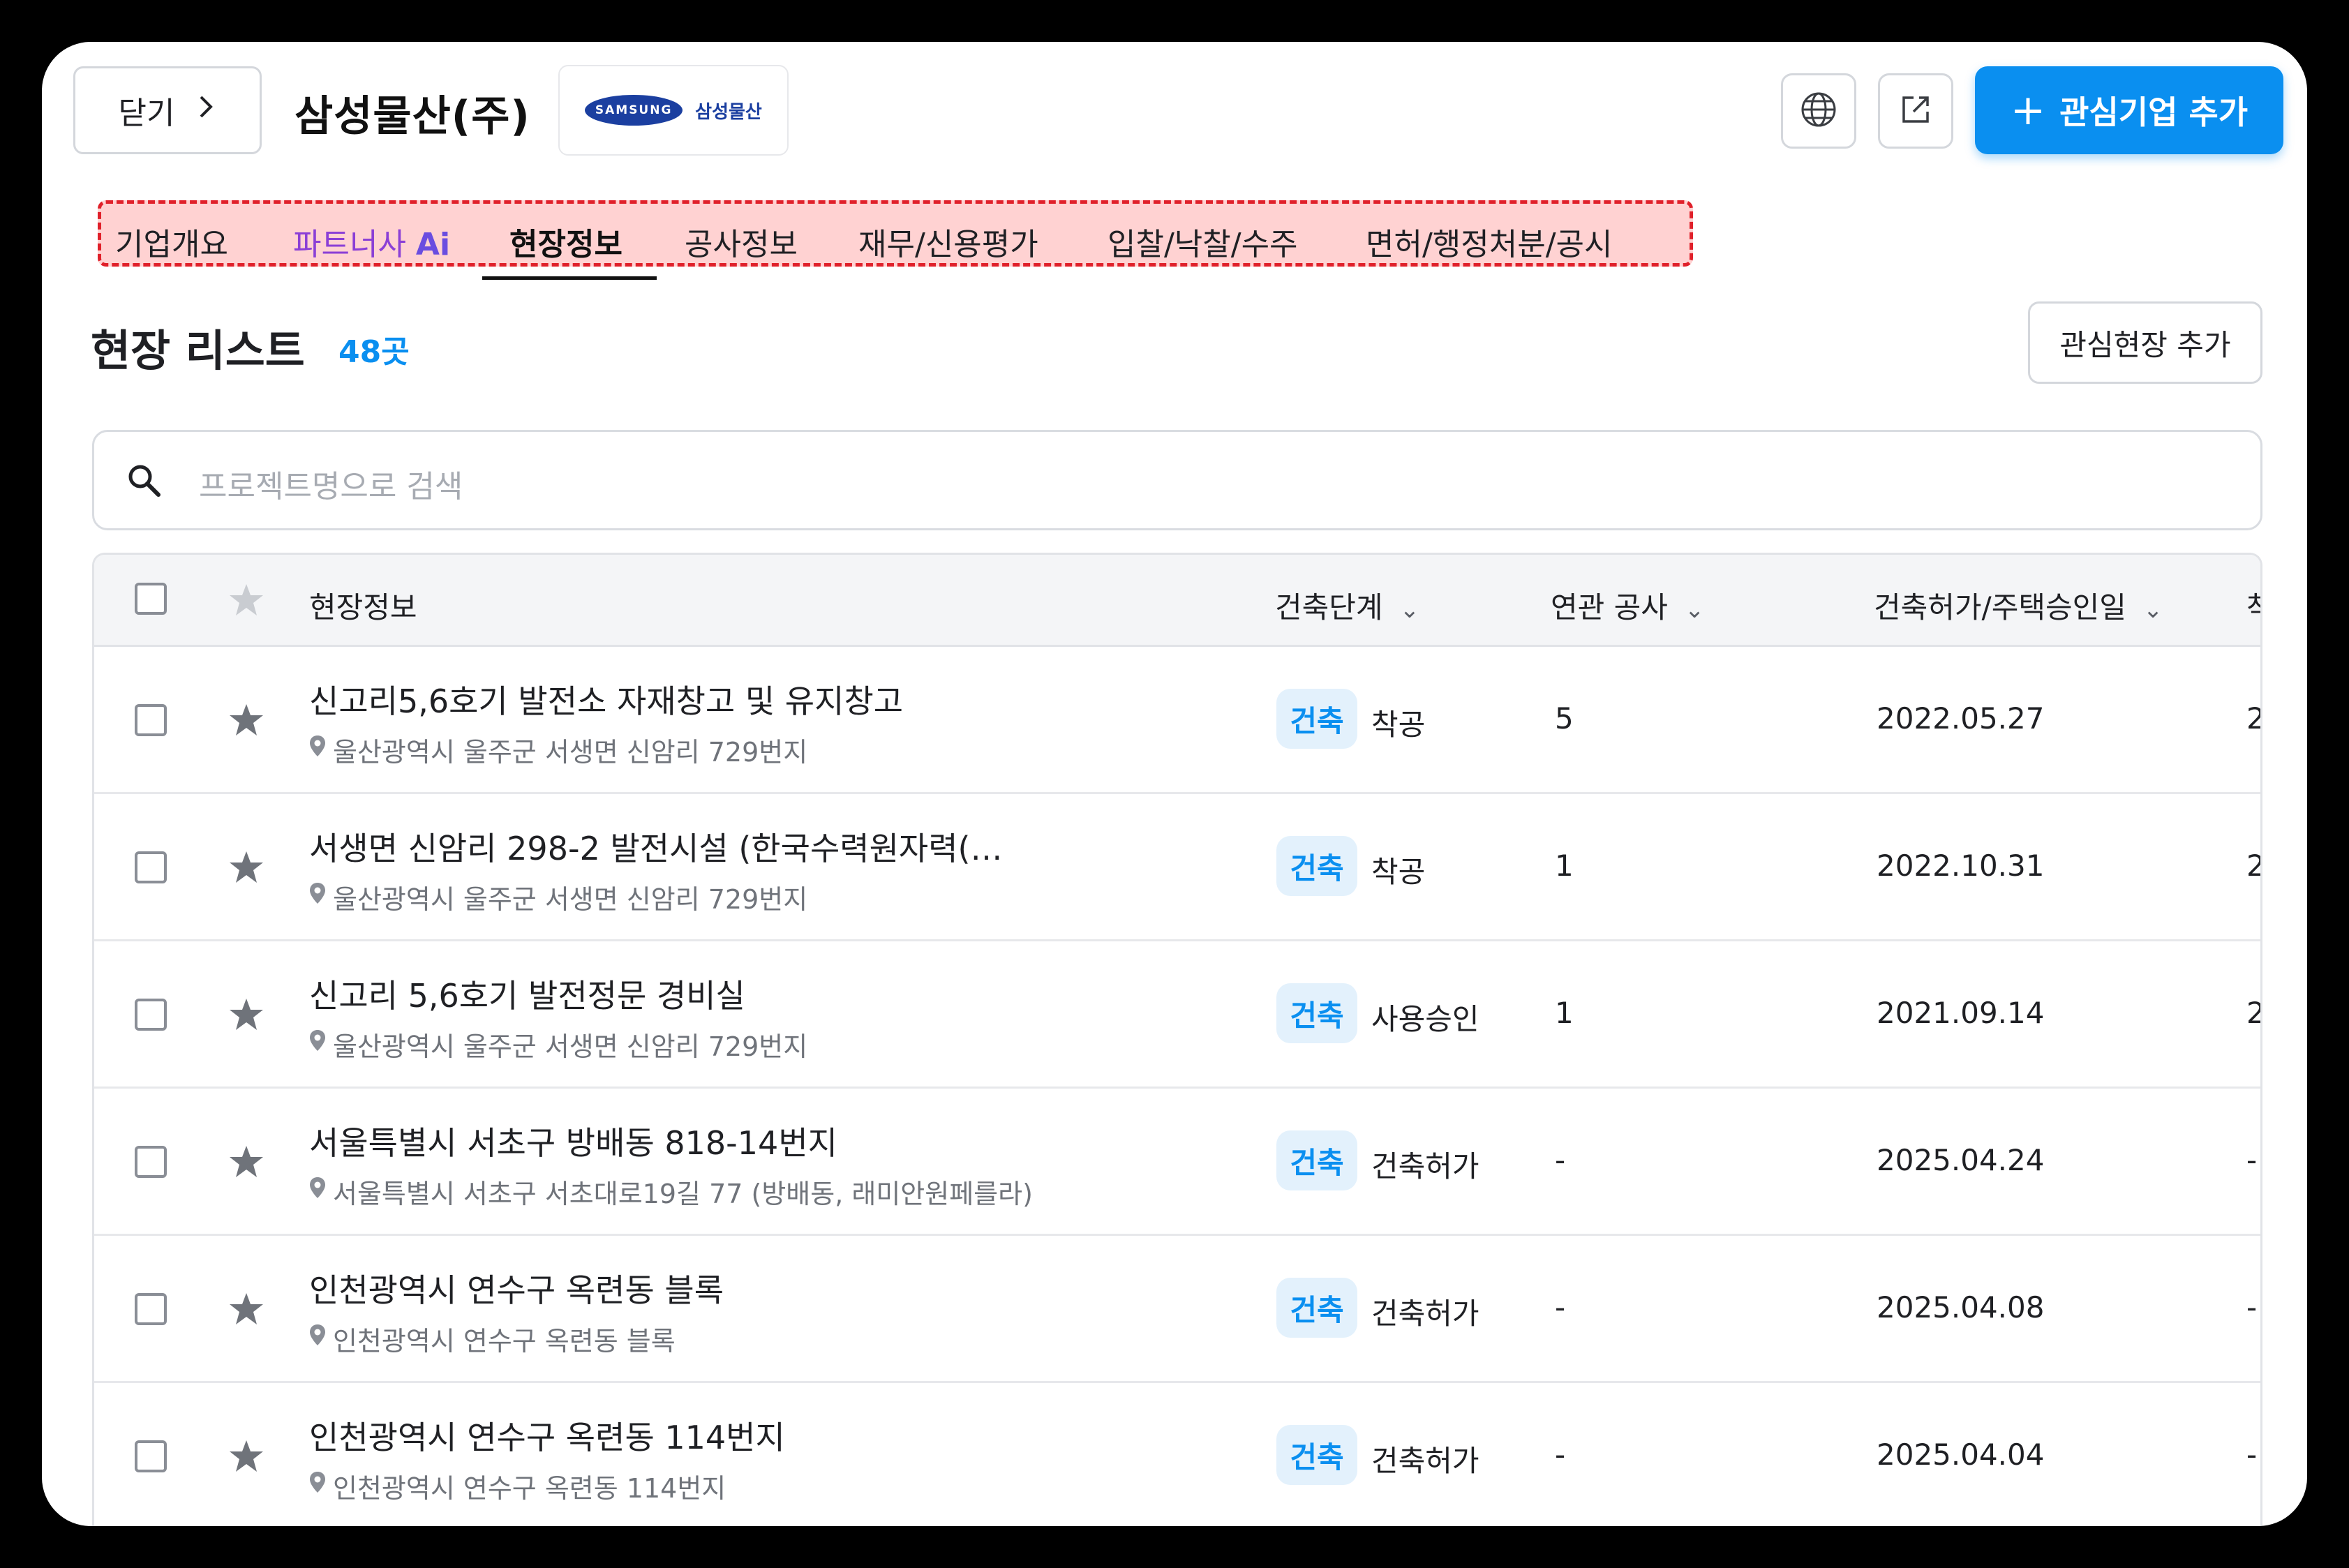 This screenshot has width=2349, height=1568. Describe the element at coordinates (2145, 342) in the screenshot. I see `add-interest-site-button: 관심현장 추가` at that location.